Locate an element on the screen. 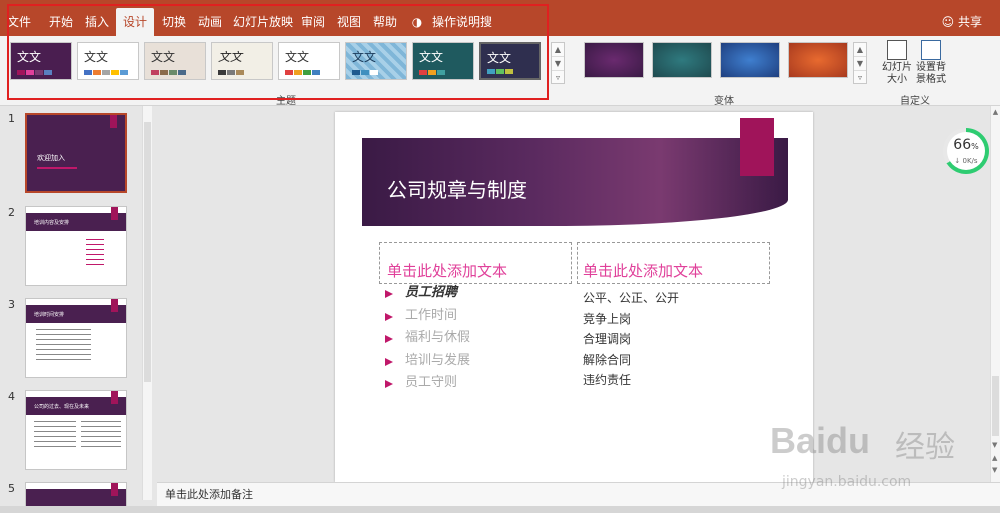 The height and width of the screenshot is (513, 1000). left-bullet-list: 员工招聘 工作时间 福利与休假 培训与发展 员工守则 is located at coordinates (473, 338).